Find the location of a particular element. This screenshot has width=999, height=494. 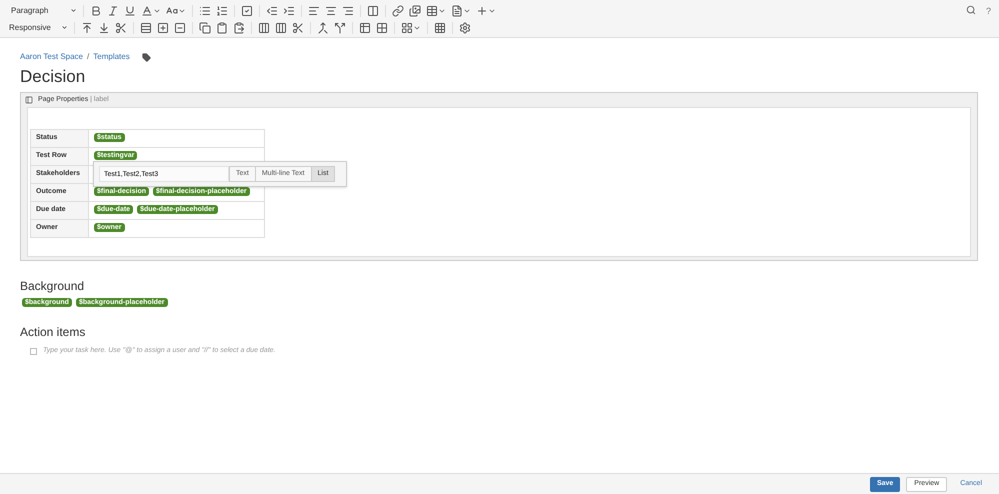

table-icon is located at coordinates (432, 10).